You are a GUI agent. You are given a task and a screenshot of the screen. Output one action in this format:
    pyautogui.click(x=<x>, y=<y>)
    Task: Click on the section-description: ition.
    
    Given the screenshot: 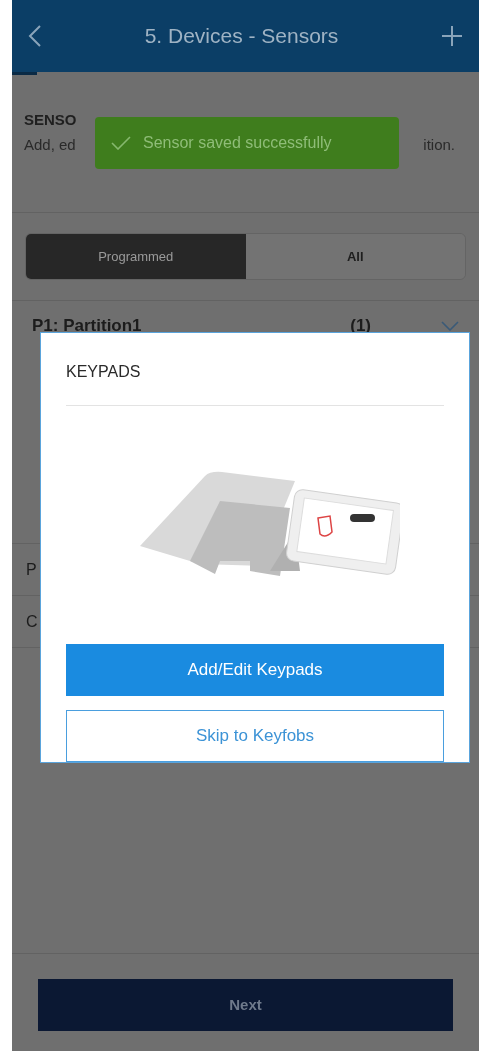 What is the action you would take?
    pyautogui.click(x=439, y=144)
    